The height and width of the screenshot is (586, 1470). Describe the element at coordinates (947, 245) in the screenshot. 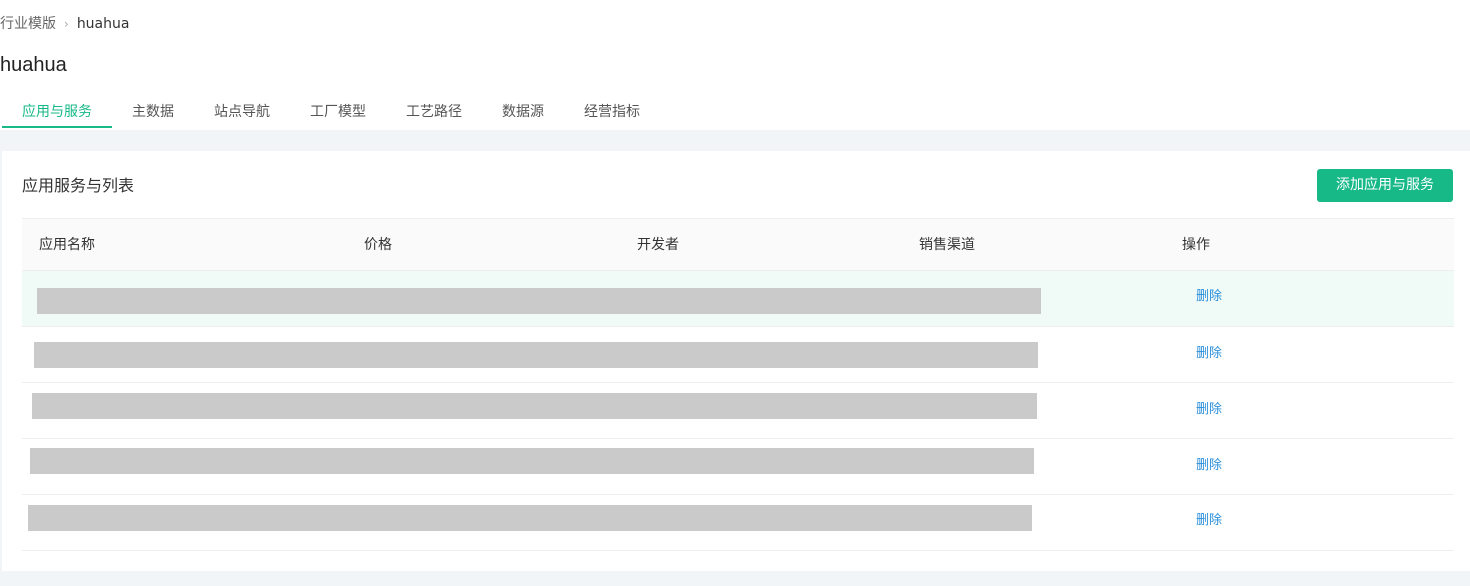

I see `column-header-sales-channel: 销售渠道` at that location.